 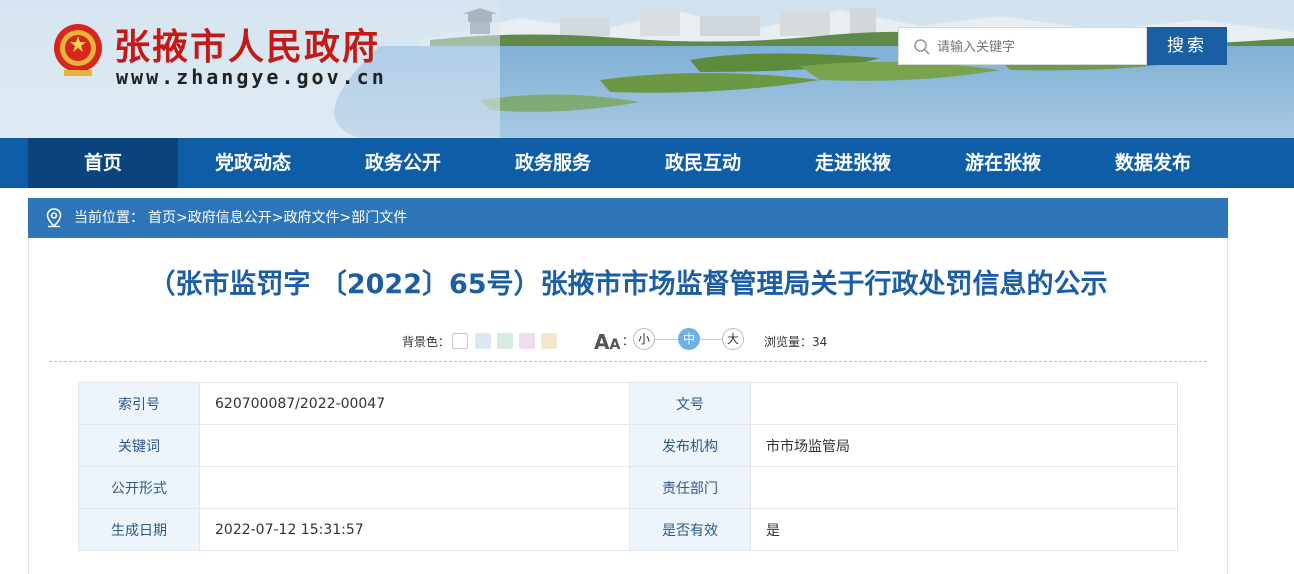 I want to click on info-key: 发布机构, so click(x=690, y=445).